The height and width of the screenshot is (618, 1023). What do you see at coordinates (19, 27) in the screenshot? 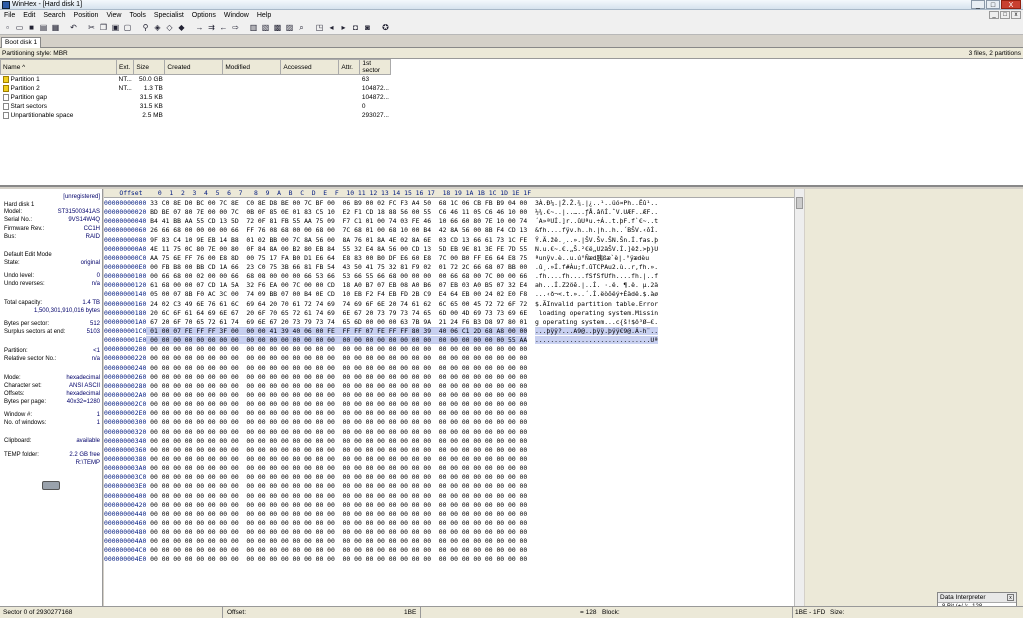
I see `open-file-icon: ▭` at bounding box center [19, 27].